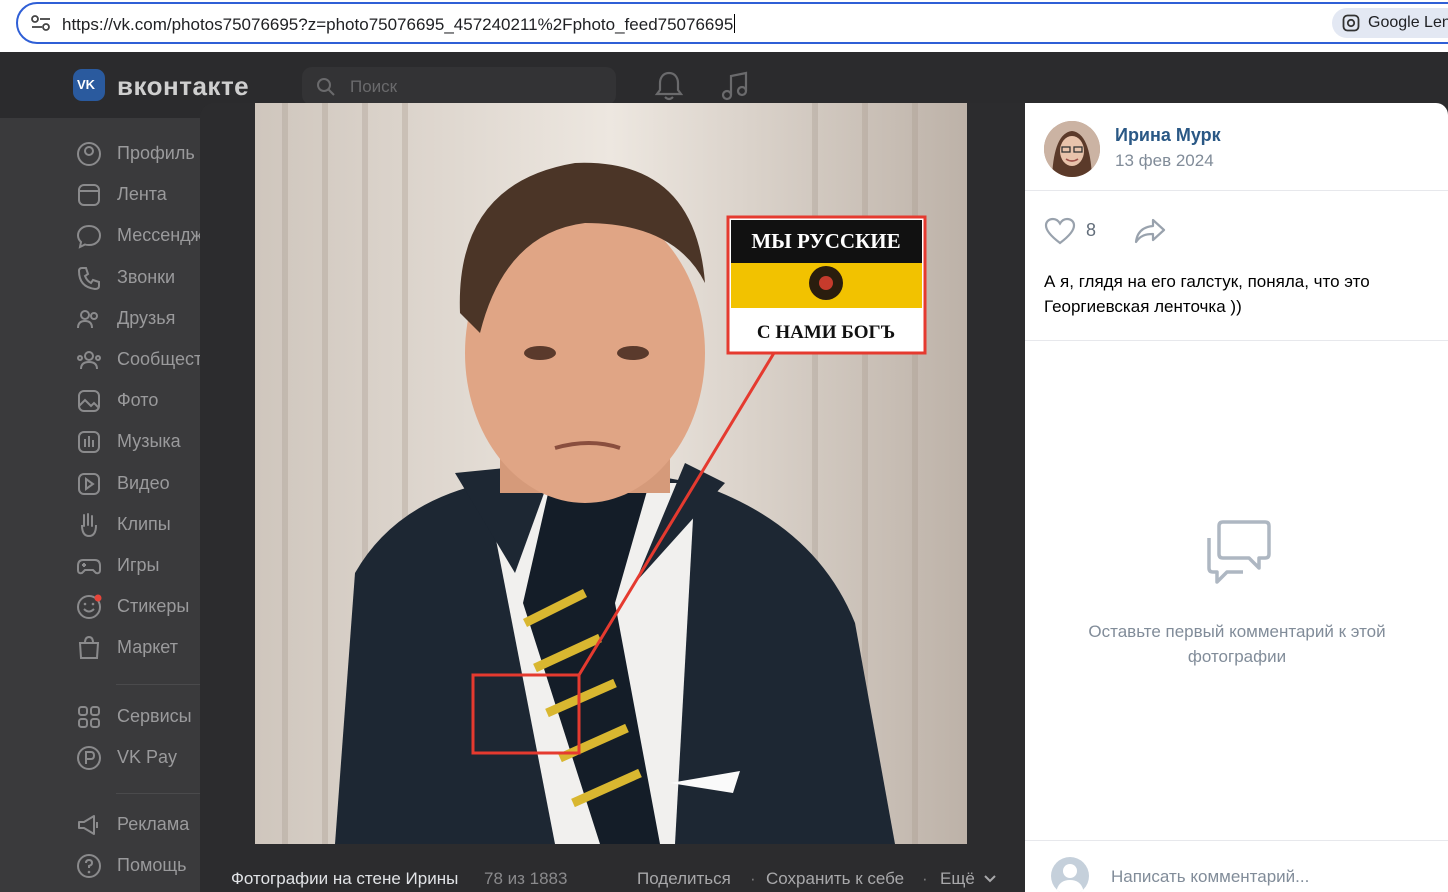 The width and height of the screenshot is (1448, 892). Describe the element at coordinates (1351, 23) in the screenshot. I see `lens-icon` at that location.